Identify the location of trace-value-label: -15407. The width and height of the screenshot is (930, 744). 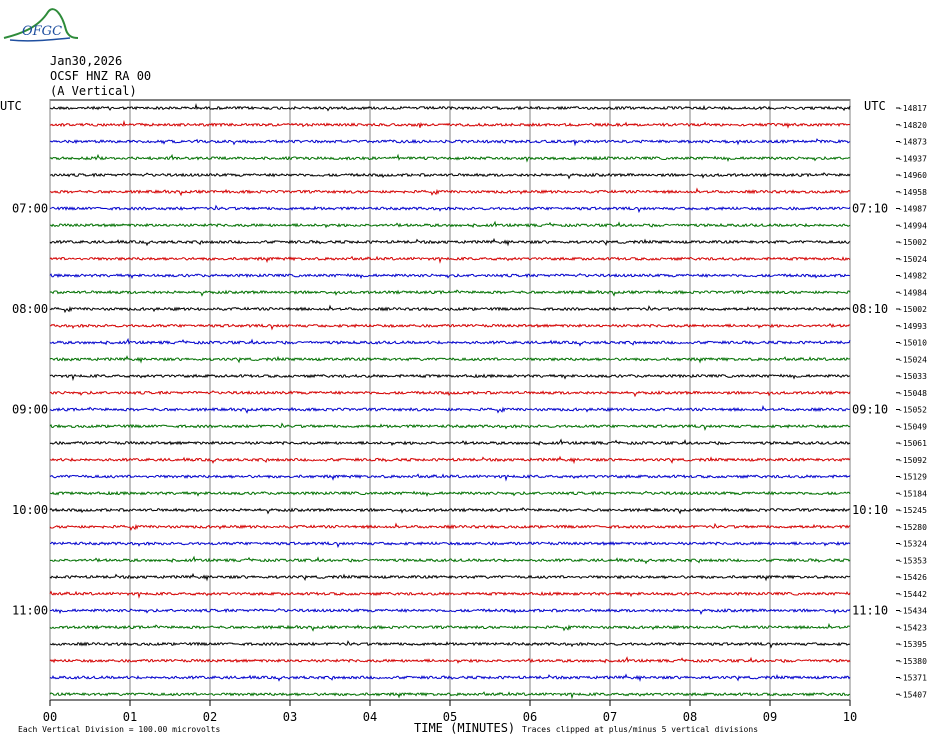
(912, 694).